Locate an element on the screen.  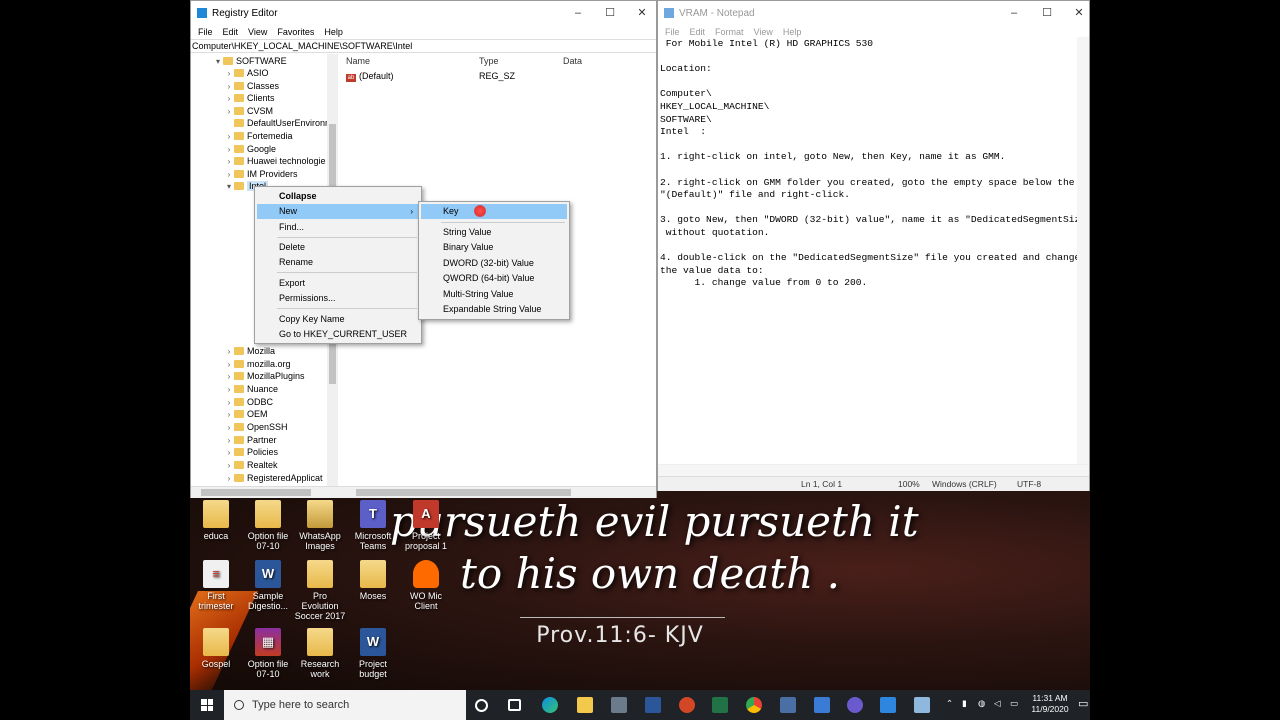
chevron-up-icon: ⌃ is located at coordinates (949, 703).